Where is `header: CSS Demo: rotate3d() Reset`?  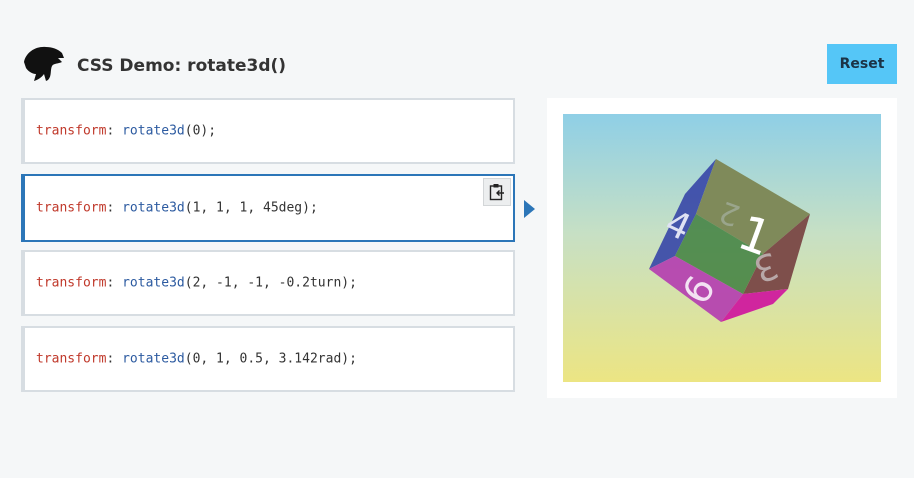
header: CSS Demo: rotate3d() Reset is located at coordinates (459, 65).